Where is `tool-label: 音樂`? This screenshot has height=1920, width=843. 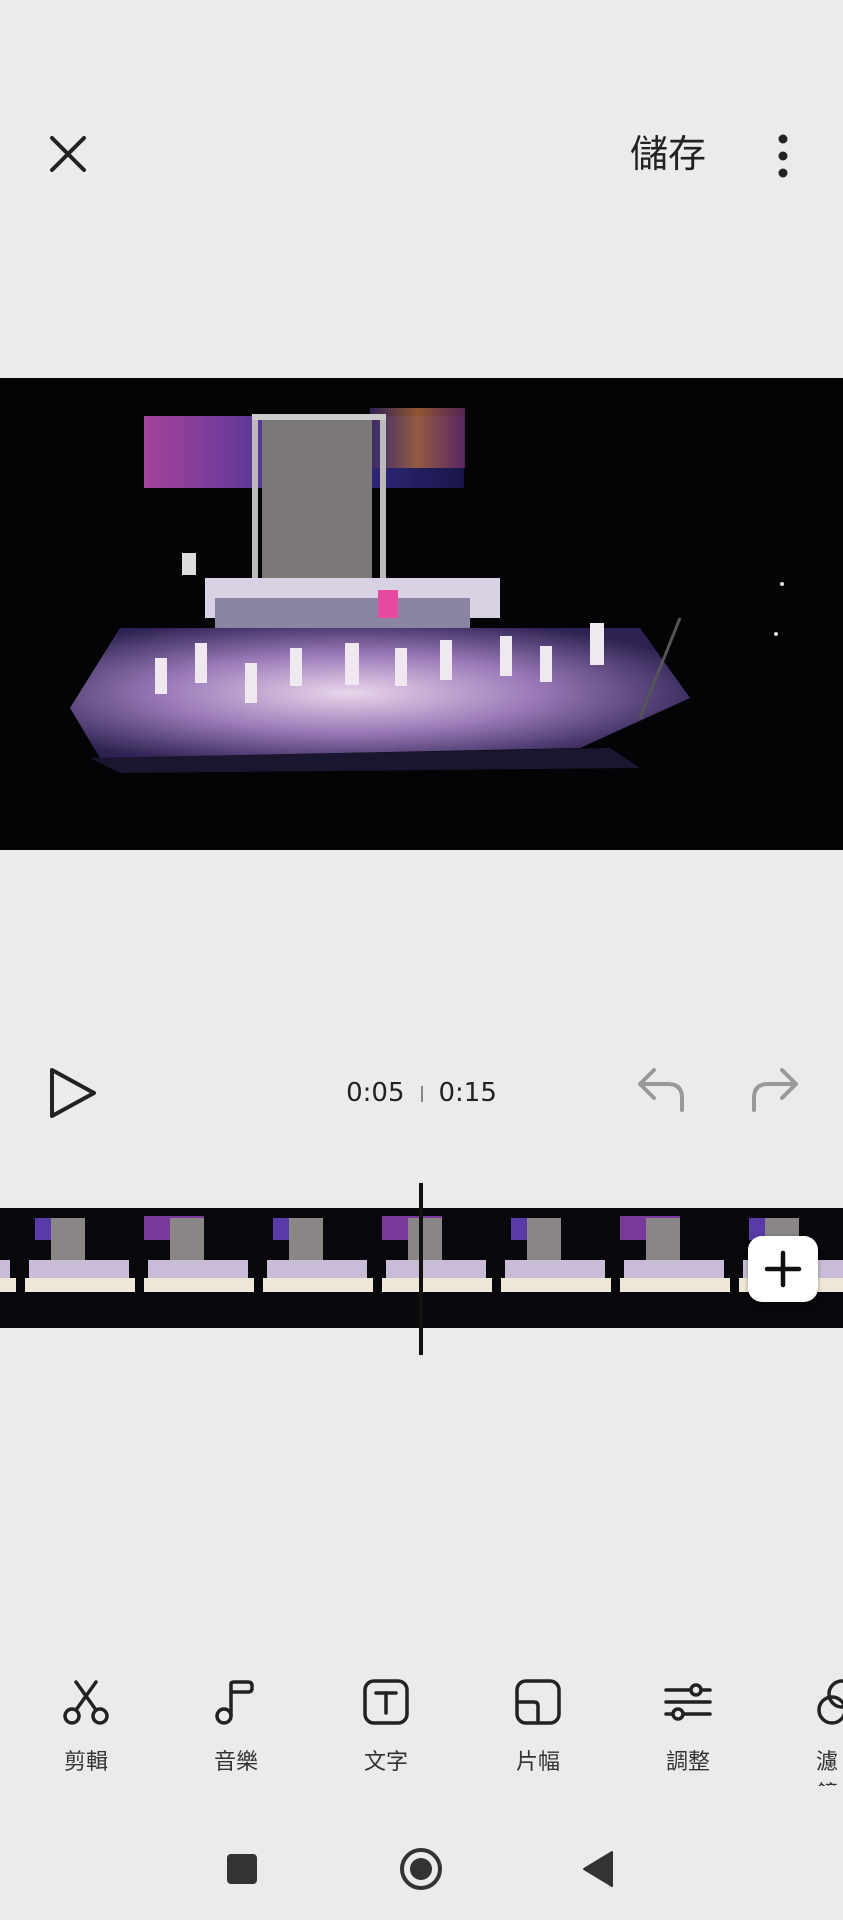 tool-label: 音樂 is located at coordinates (235, 1762).